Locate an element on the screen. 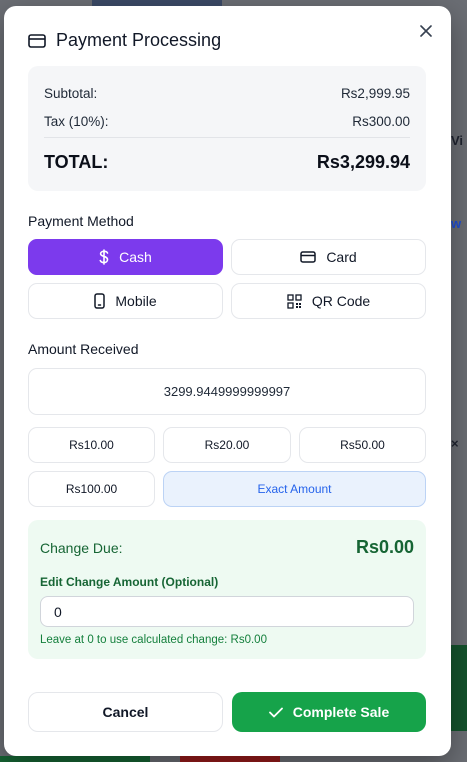 The height and width of the screenshot is (762, 467). change-due-label: Change Due: is located at coordinates (81, 548).